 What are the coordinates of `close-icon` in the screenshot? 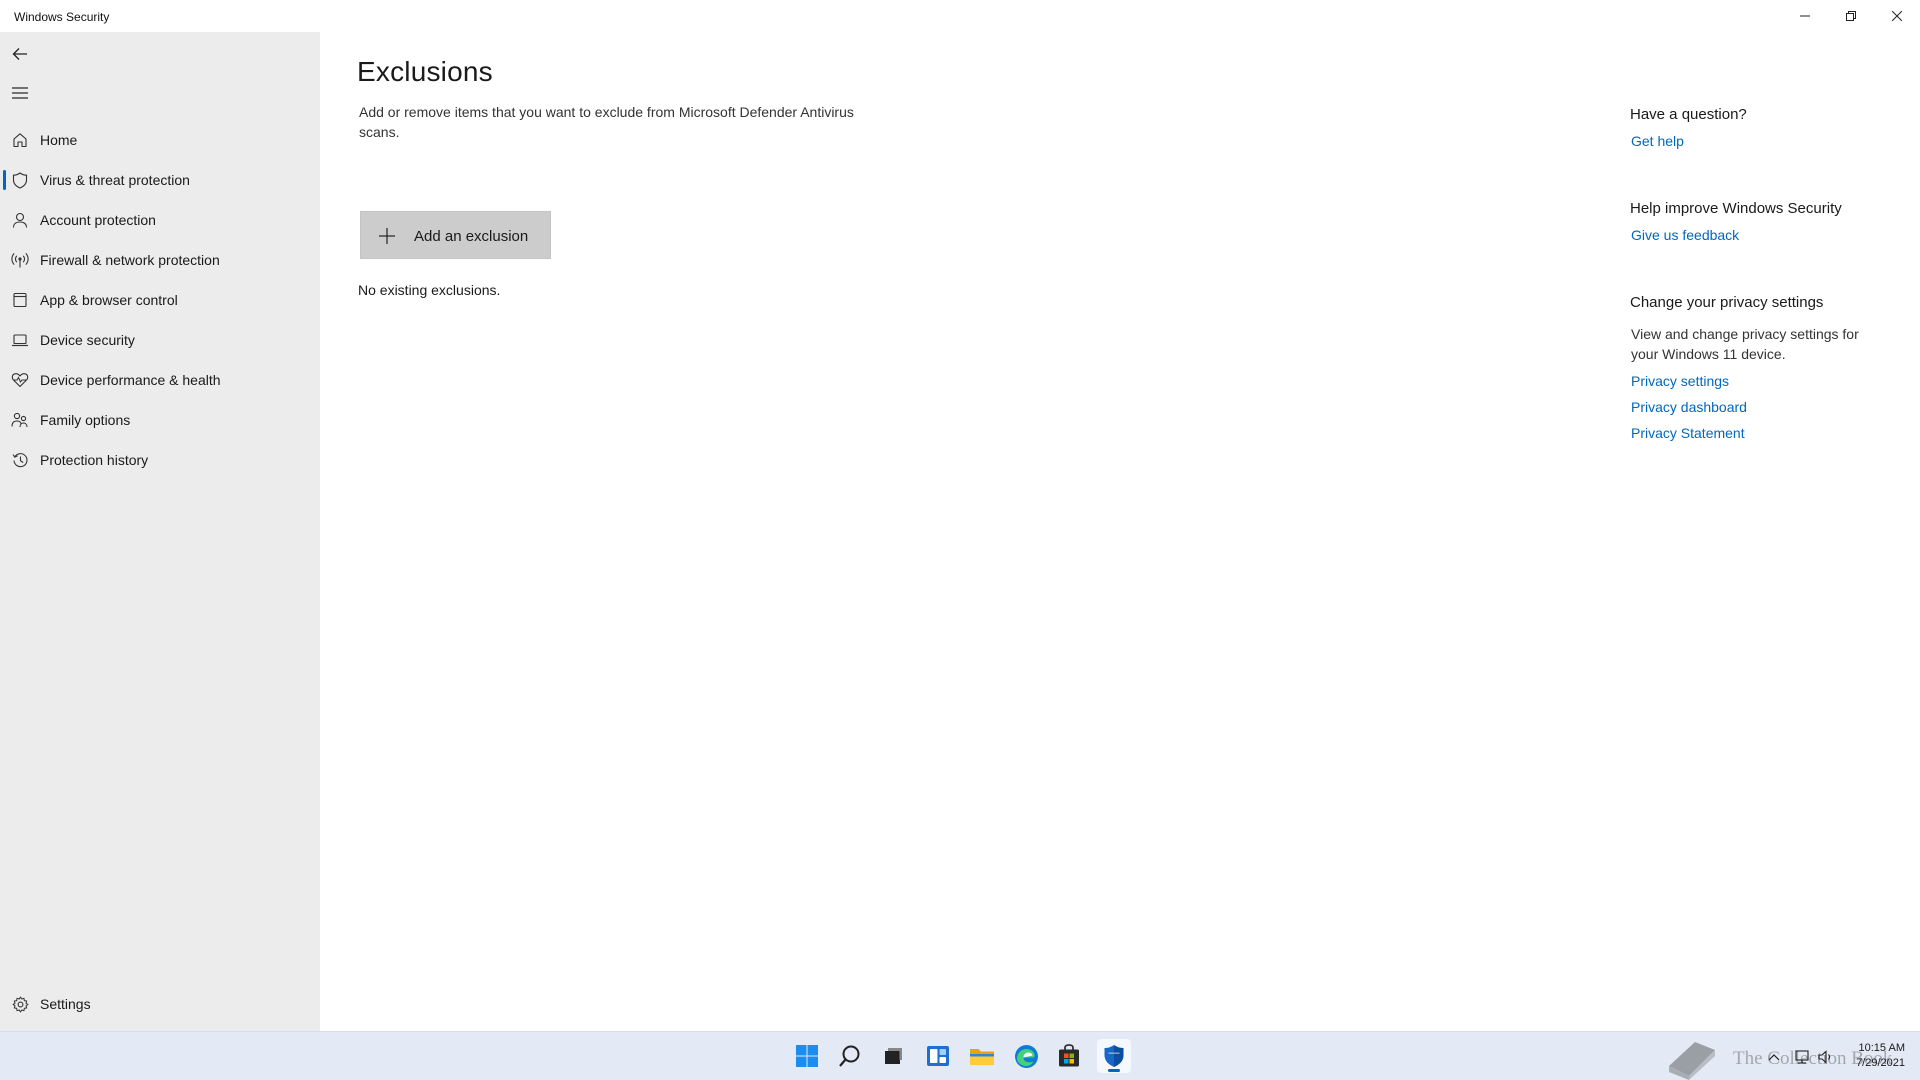 It's located at (1897, 16).